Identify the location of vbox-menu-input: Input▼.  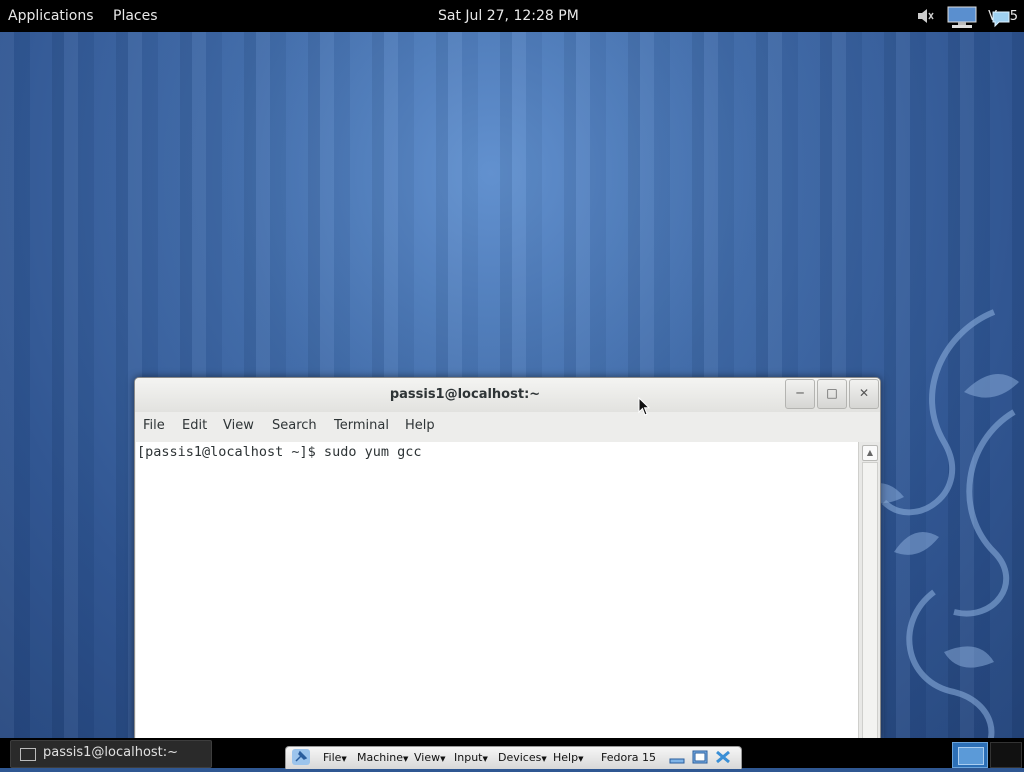
(471, 757).